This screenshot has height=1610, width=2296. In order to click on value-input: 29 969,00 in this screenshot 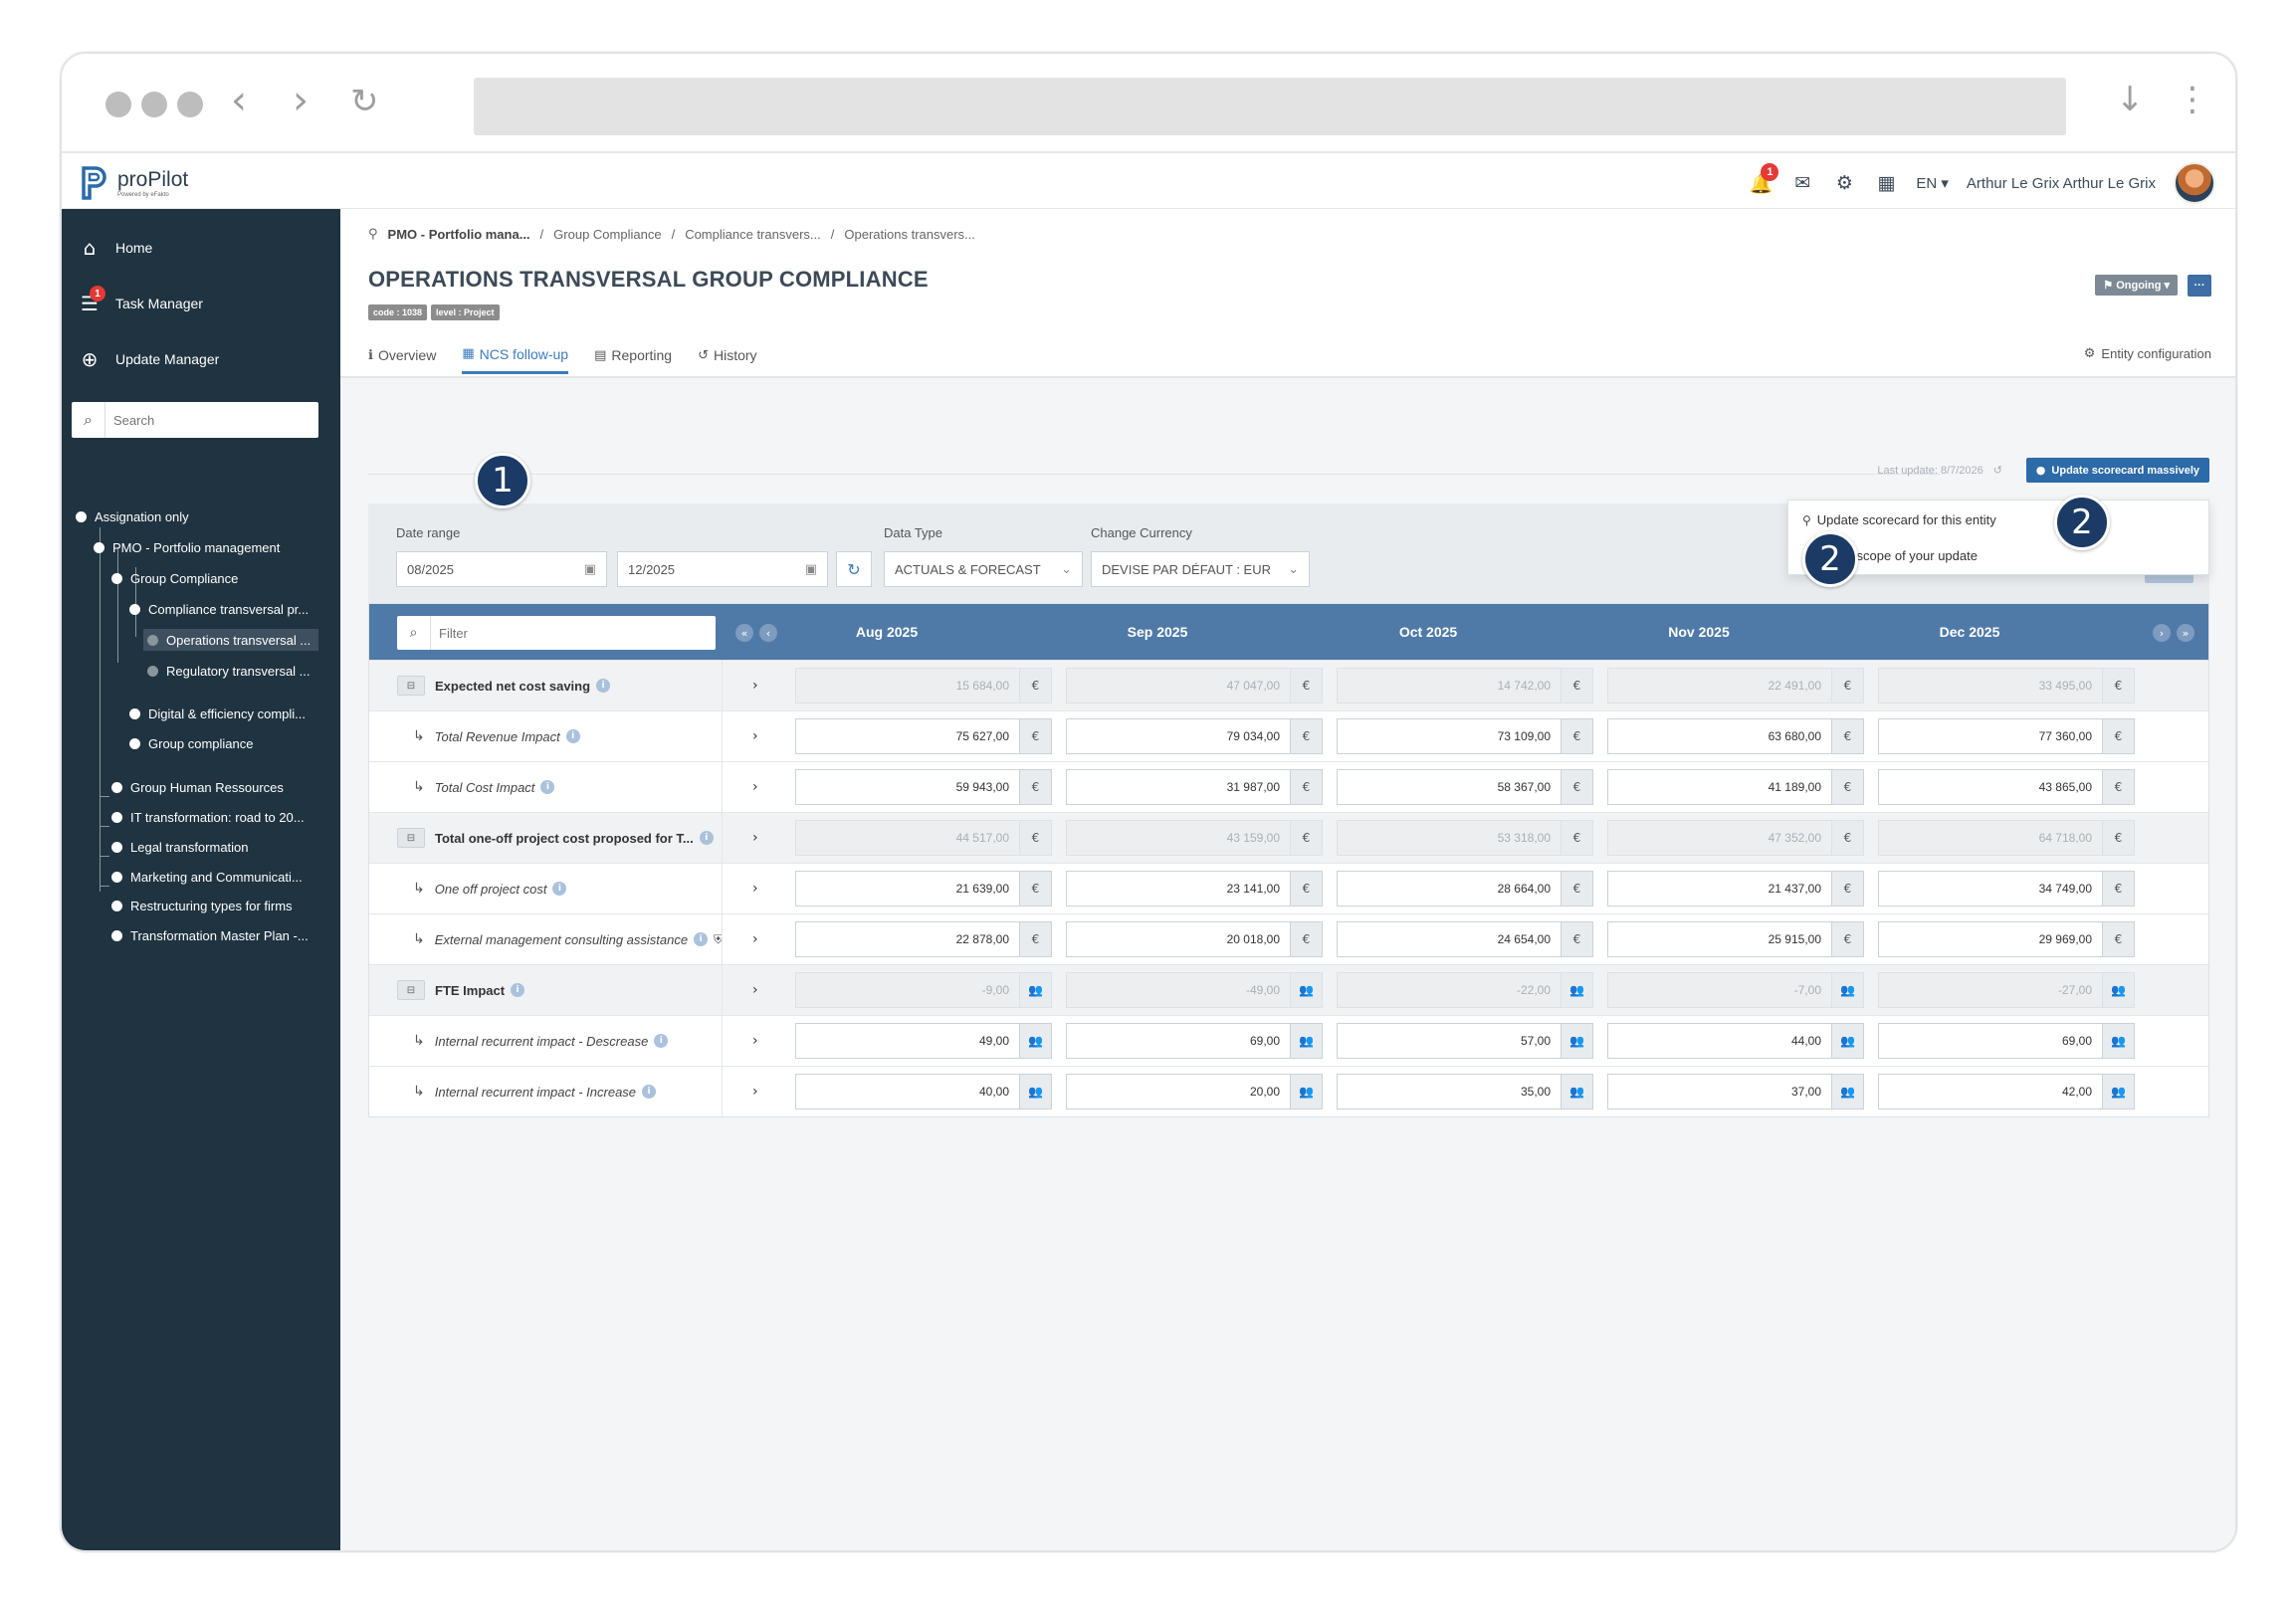, I will do `click(1990, 939)`.